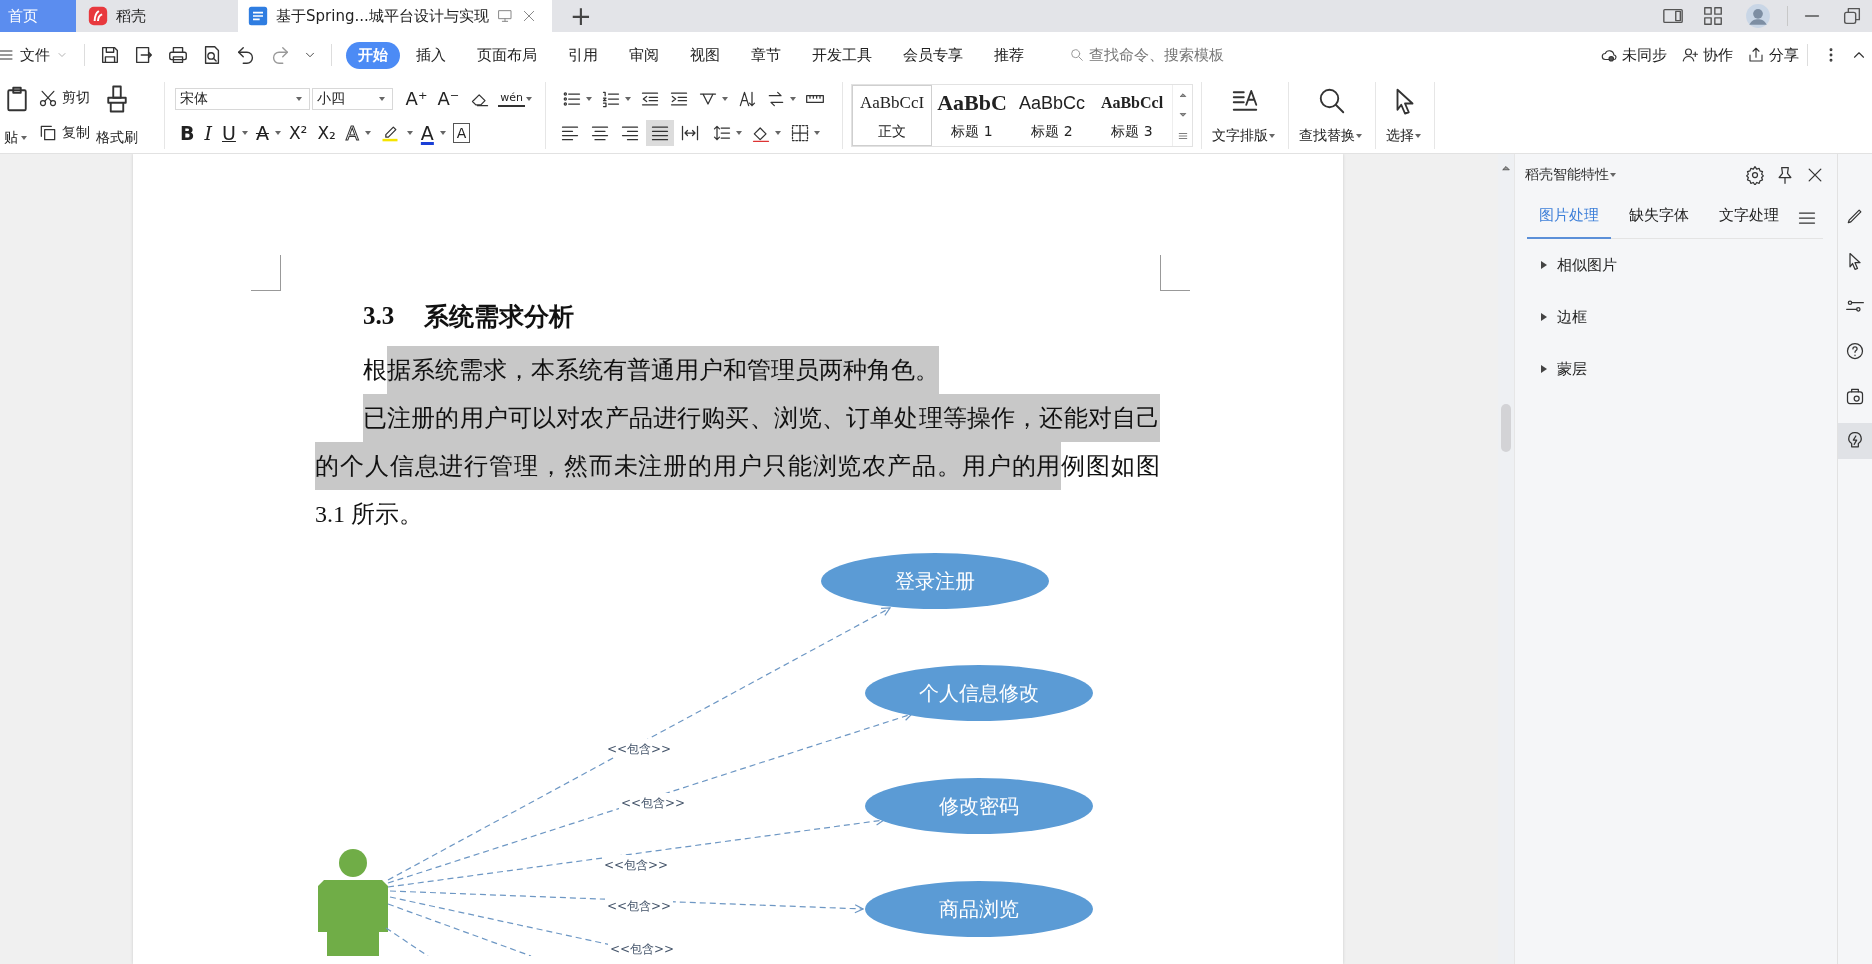 This screenshot has width=1872, height=964. I want to click on new-tab-button: +, so click(581, 16).